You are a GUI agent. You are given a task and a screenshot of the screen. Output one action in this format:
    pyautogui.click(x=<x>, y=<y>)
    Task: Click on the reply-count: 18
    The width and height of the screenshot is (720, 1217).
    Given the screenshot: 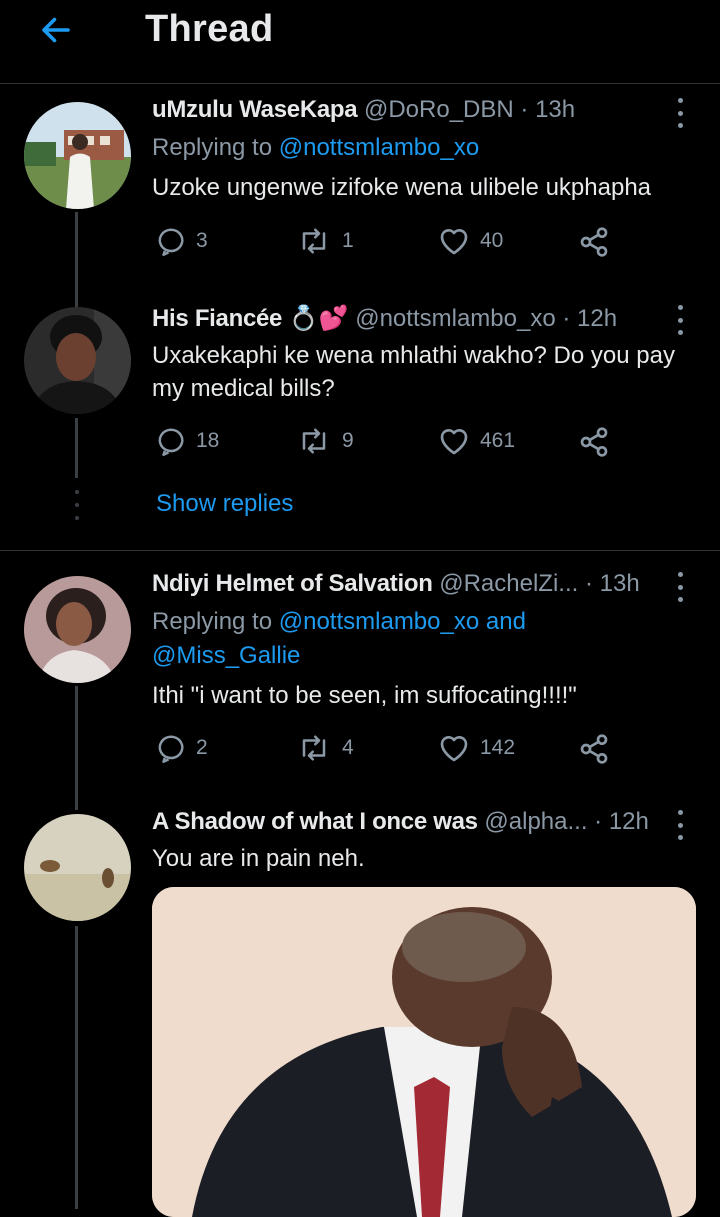 What is the action you would take?
    pyautogui.click(x=208, y=440)
    